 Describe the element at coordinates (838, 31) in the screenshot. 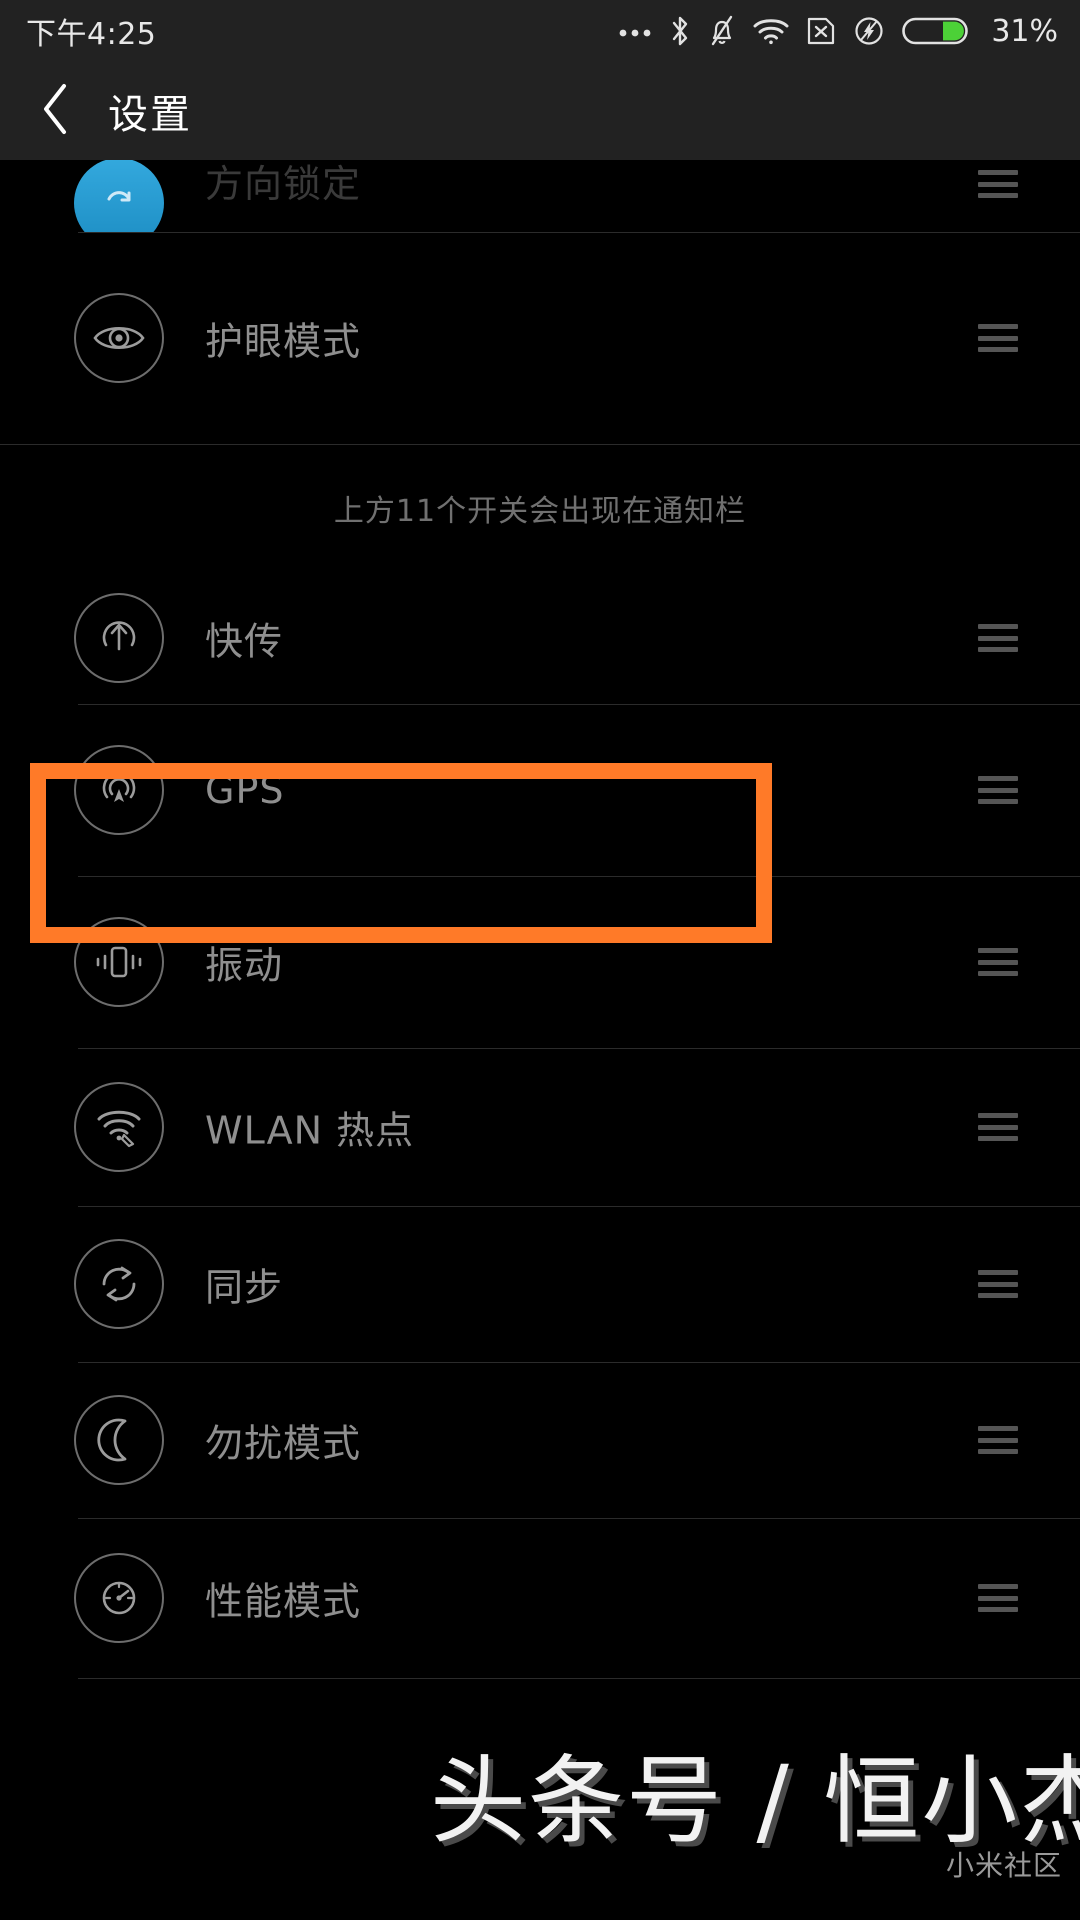

I see `status-icons: 31%` at that location.